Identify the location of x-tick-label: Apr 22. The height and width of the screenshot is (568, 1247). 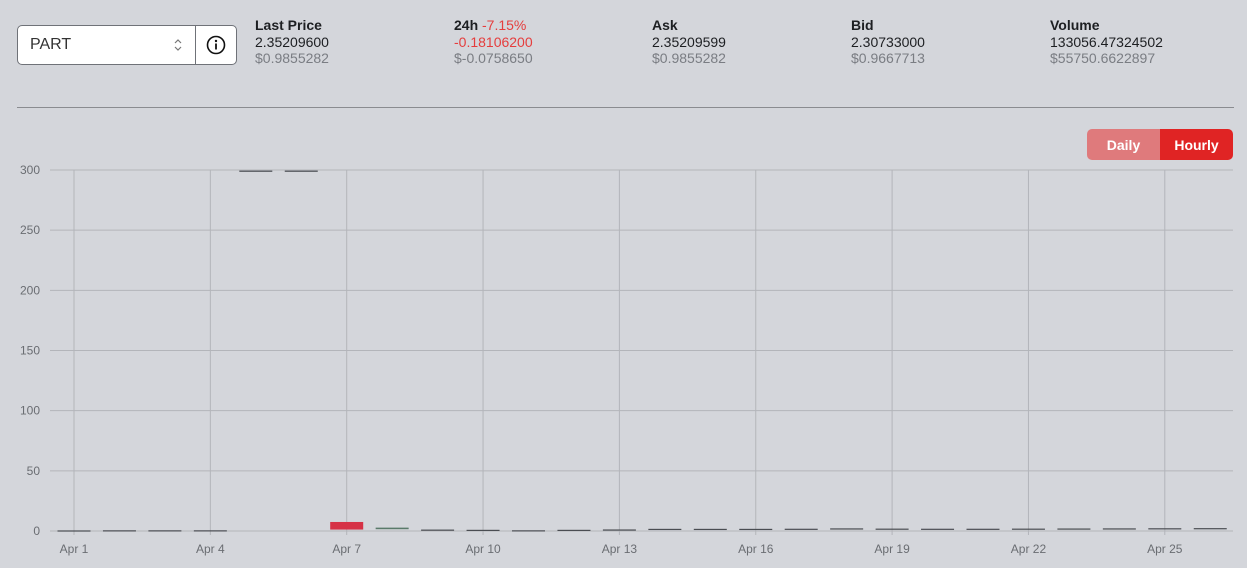
(1029, 549).